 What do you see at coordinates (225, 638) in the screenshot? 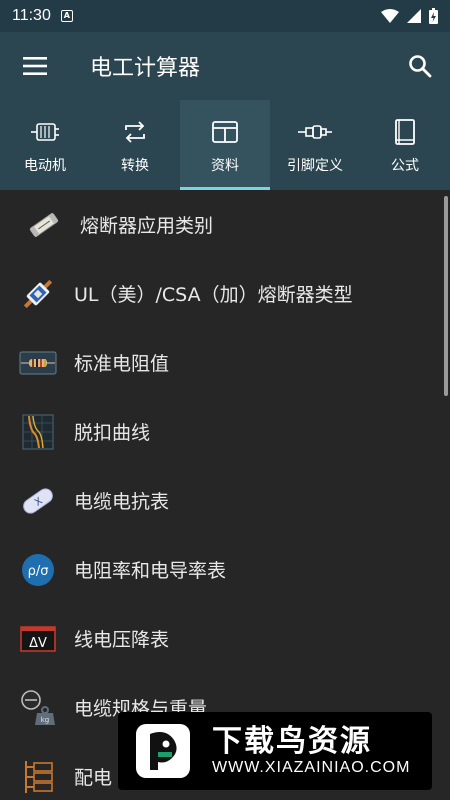
I see `list-item-voltage-drop: ΔV 线电压降表` at bounding box center [225, 638].